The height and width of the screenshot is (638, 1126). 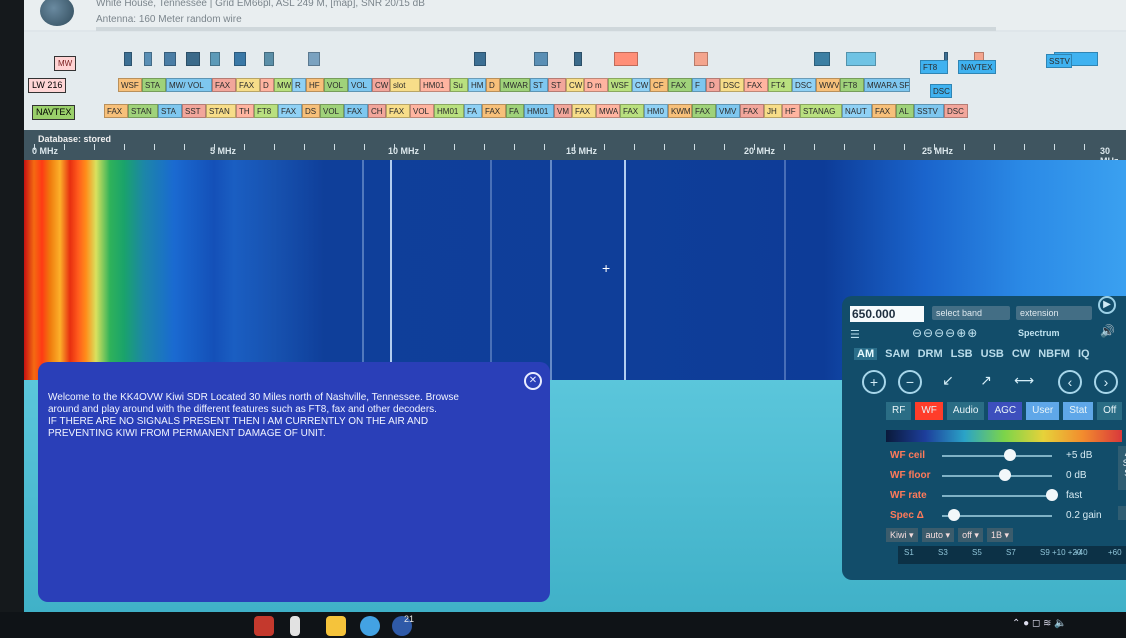 I want to click on band-block: HF, so click(x=315, y=85).